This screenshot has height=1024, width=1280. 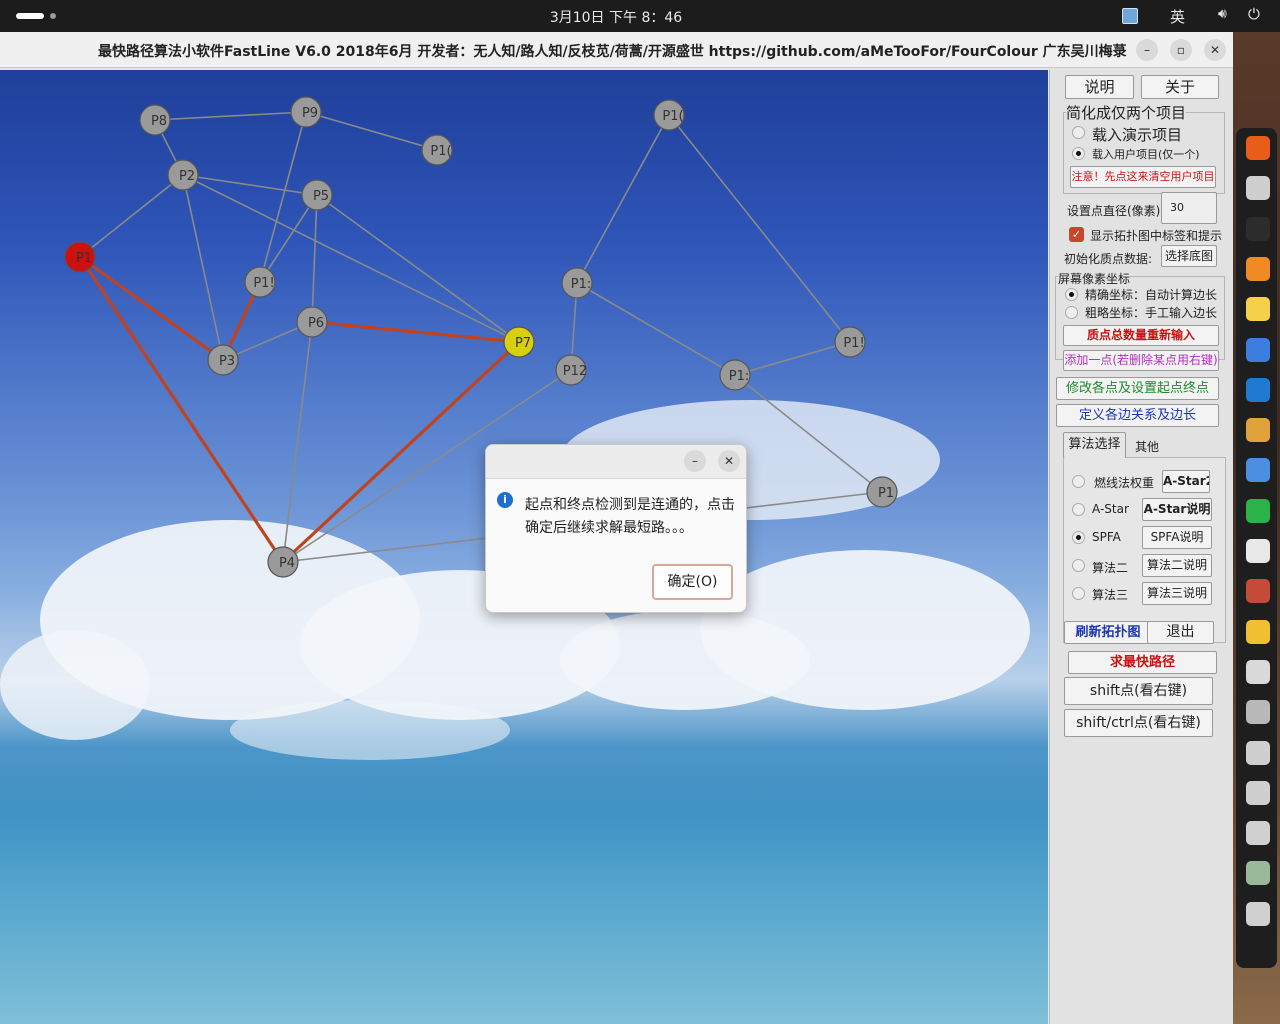 I want to click on define-edges-button: 定义各边关系及边长, so click(x=1137, y=415).